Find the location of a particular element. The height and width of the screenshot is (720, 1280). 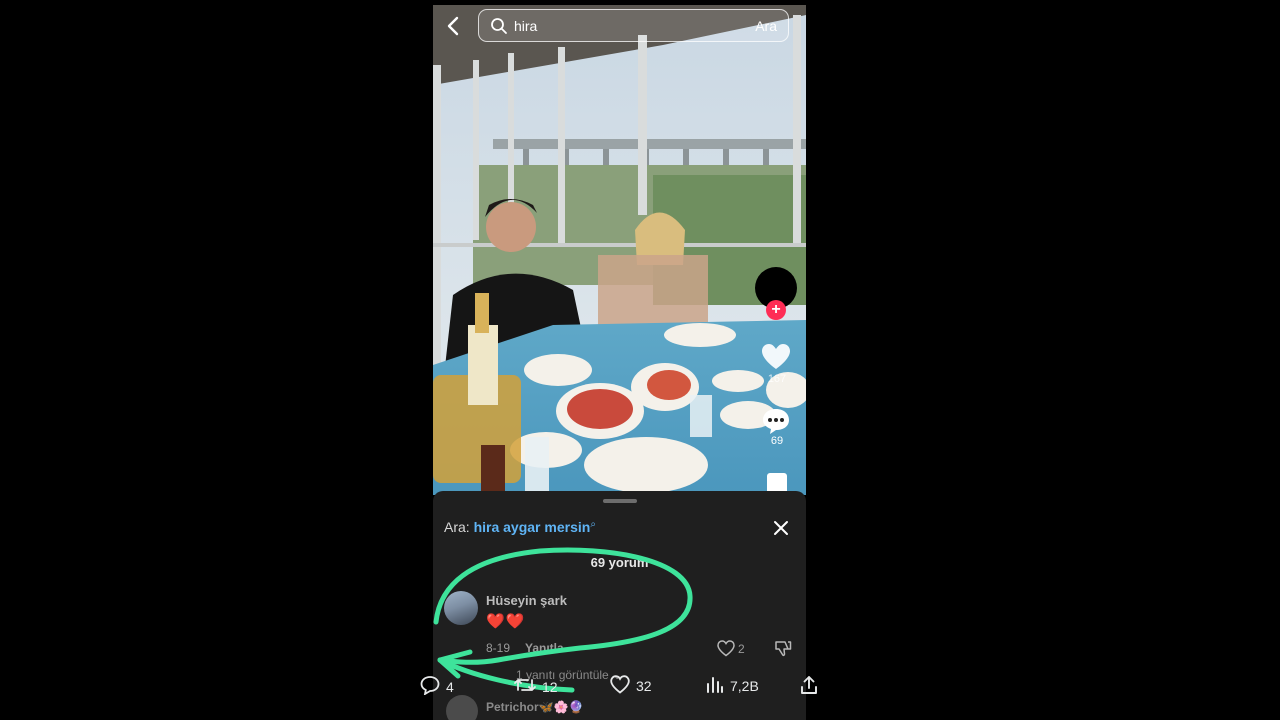

share-upload-icon is located at coordinates (809, 686).